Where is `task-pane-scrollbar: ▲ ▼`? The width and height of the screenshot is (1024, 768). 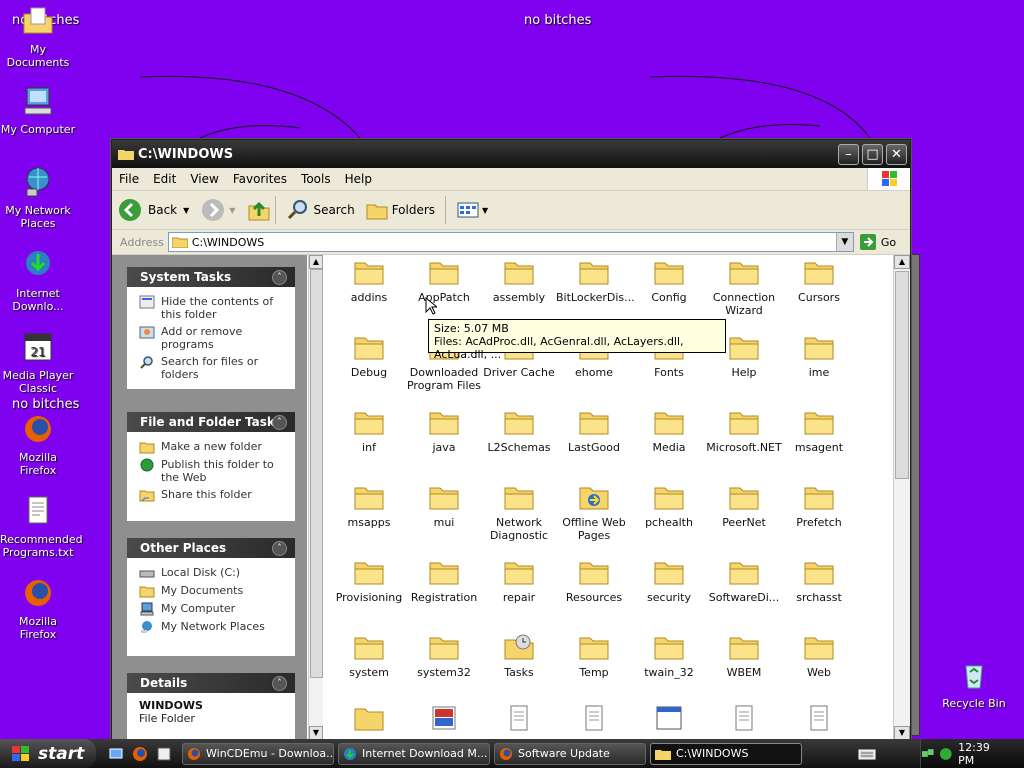 task-pane-scrollbar: ▲ ▼ is located at coordinates (315, 497).